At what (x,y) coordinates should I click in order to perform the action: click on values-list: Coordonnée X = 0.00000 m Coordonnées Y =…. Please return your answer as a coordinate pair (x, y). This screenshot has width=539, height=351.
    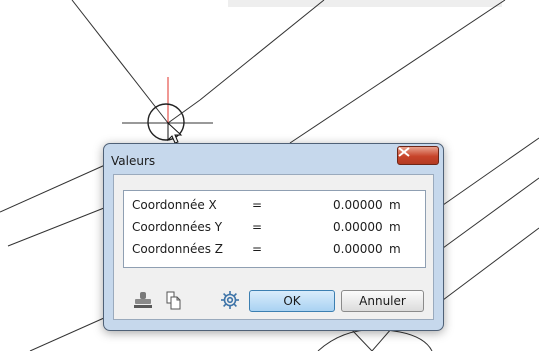
    Looking at the image, I should click on (274, 229).